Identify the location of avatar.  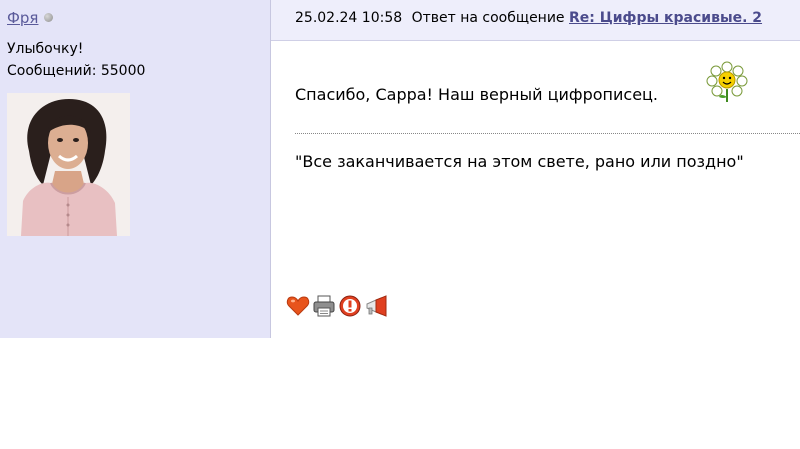
(68, 164).